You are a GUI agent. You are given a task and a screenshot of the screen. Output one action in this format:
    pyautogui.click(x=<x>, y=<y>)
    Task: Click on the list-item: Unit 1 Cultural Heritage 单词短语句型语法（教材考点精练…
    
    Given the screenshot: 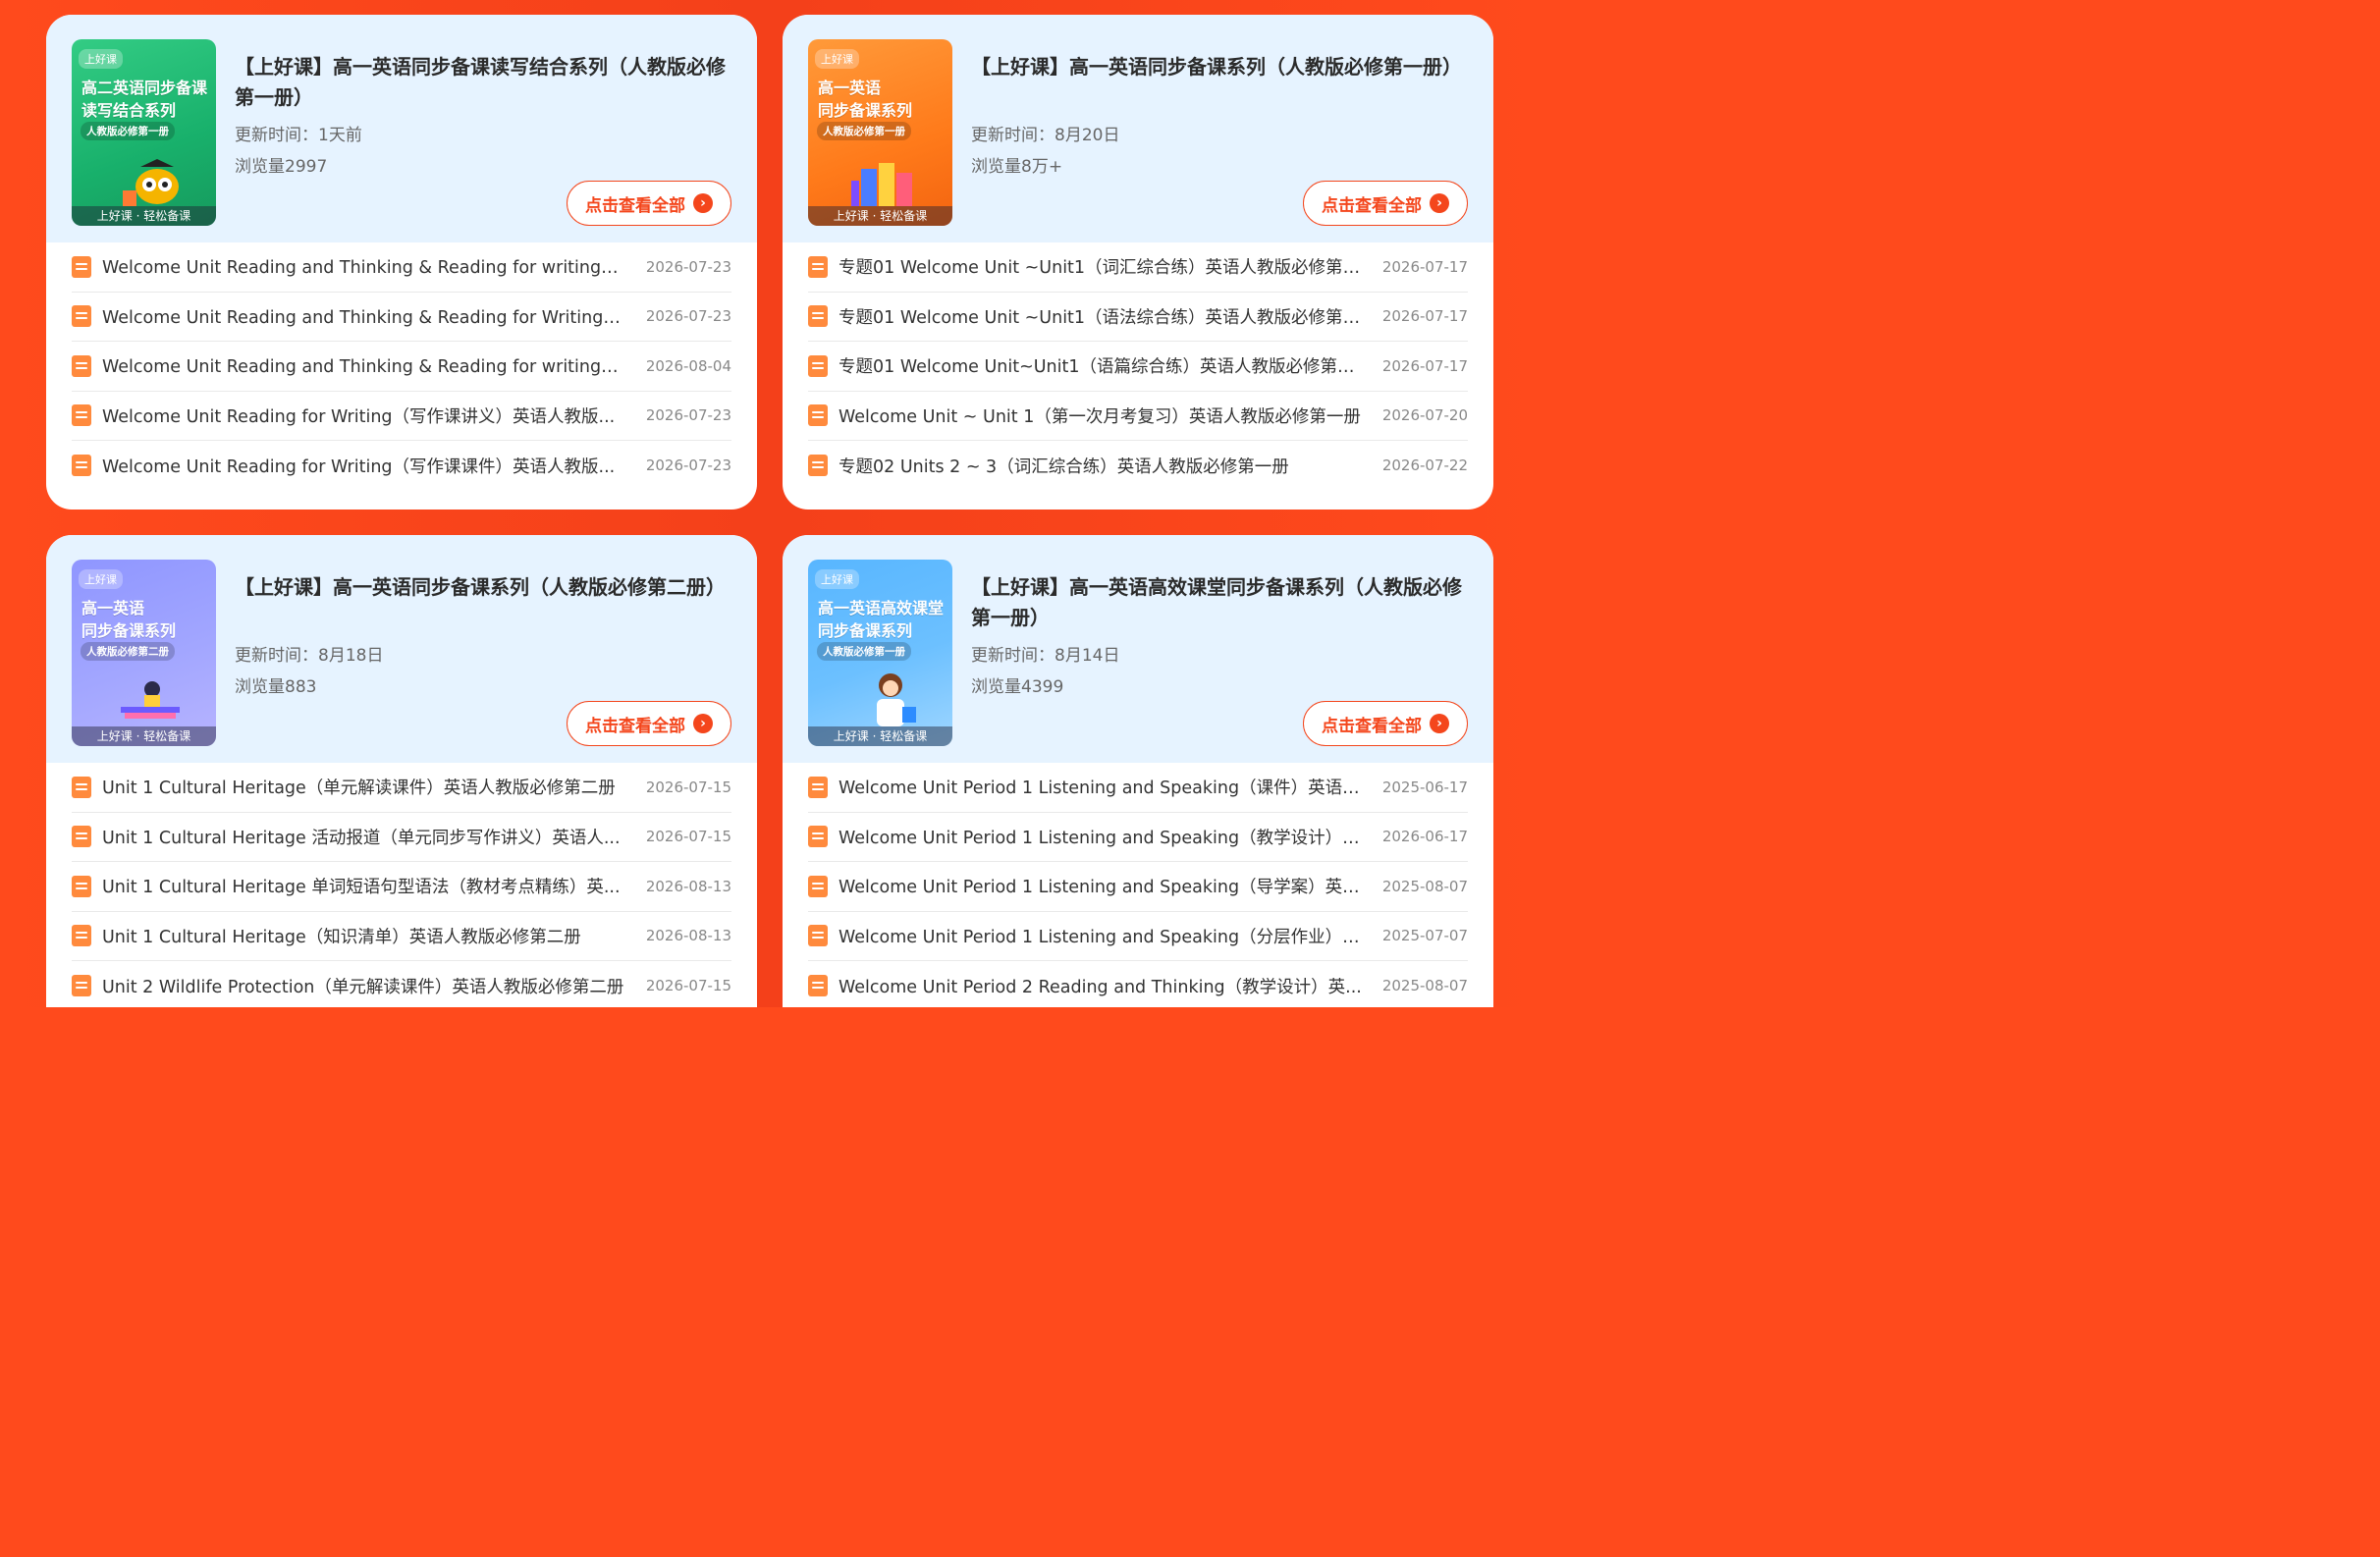 What is the action you would take?
    pyautogui.click(x=401, y=887)
    